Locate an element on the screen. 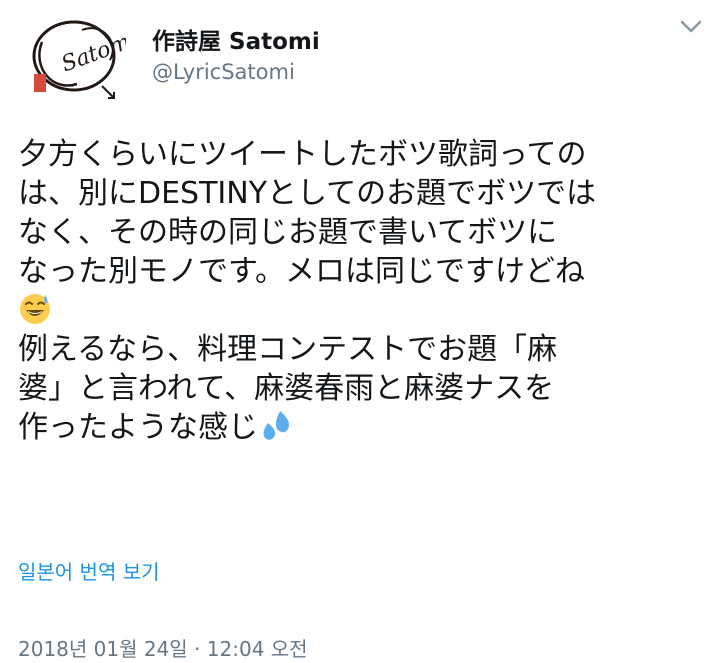 The width and height of the screenshot is (720, 663). tweet-line: 作ったような感じ is located at coordinates (138, 427).